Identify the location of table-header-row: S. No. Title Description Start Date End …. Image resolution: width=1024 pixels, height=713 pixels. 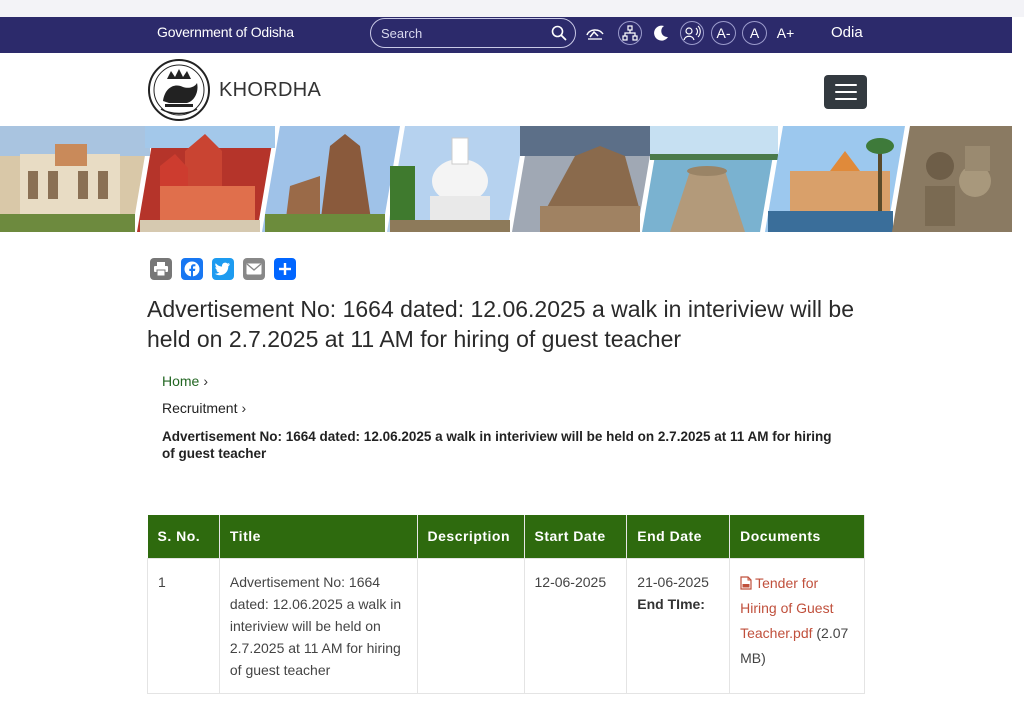
(506, 536).